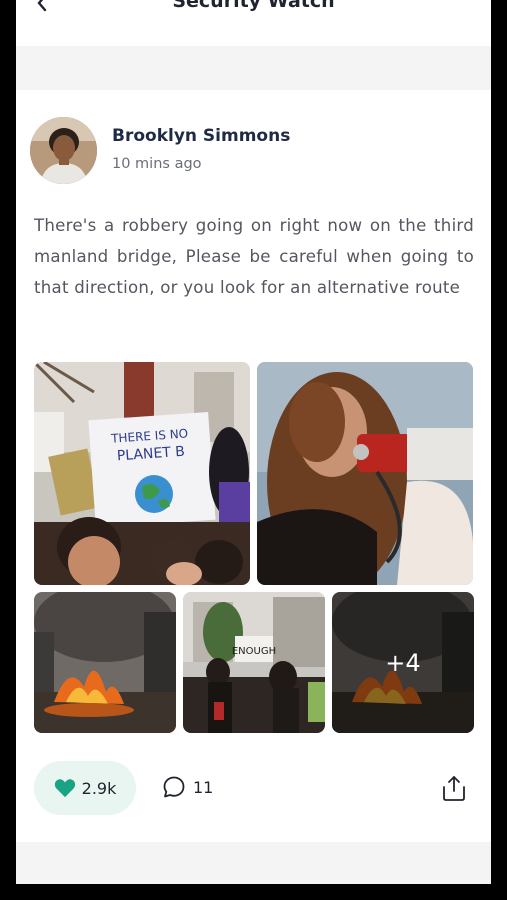 Image resolution: width=507 pixels, height=900 pixels. Describe the element at coordinates (253, 23) in the screenshot. I see `top-bar: Security Watch` at that location.